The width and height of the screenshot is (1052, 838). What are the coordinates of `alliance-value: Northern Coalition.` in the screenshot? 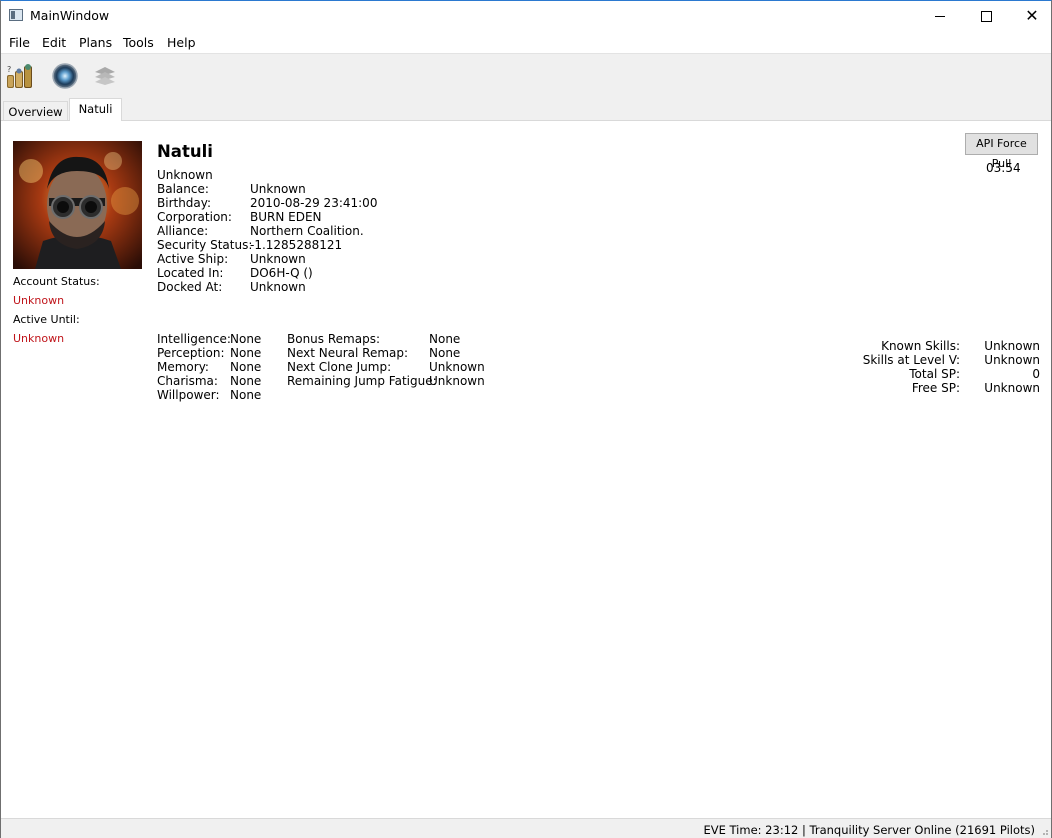 It's located at (307, 231).